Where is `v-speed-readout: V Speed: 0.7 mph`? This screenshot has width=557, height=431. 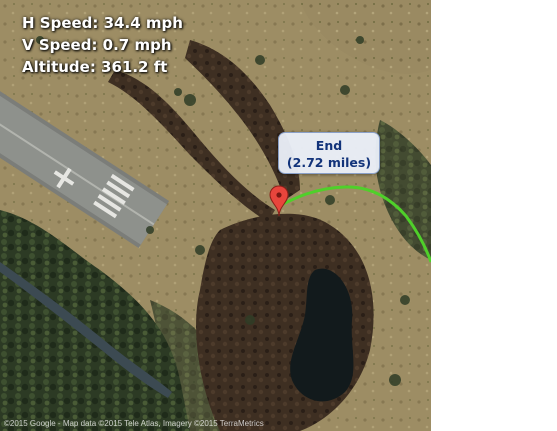 v-speed-readout: V Speed: 0.7 mph is located at coordinates (97, 45).